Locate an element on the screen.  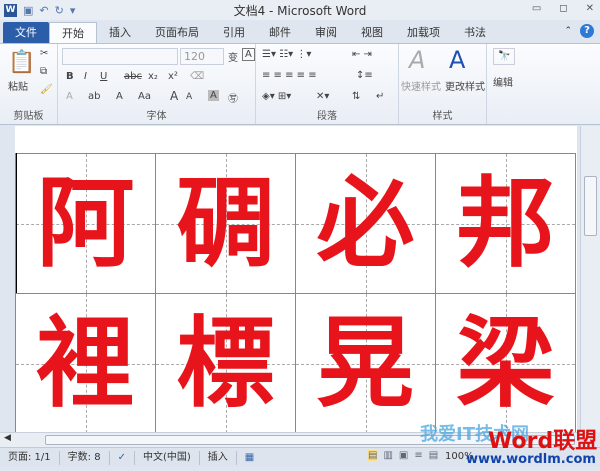
bold-button: B is located at coordinates (70, 76).